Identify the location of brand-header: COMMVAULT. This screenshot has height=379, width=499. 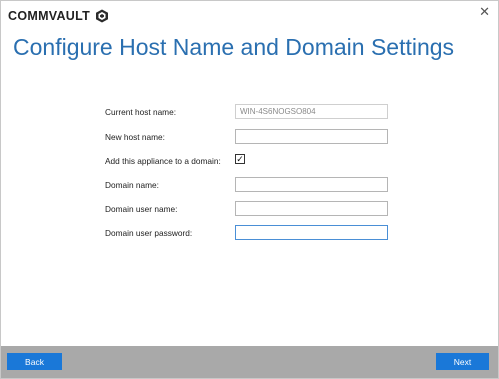
(58, 16).